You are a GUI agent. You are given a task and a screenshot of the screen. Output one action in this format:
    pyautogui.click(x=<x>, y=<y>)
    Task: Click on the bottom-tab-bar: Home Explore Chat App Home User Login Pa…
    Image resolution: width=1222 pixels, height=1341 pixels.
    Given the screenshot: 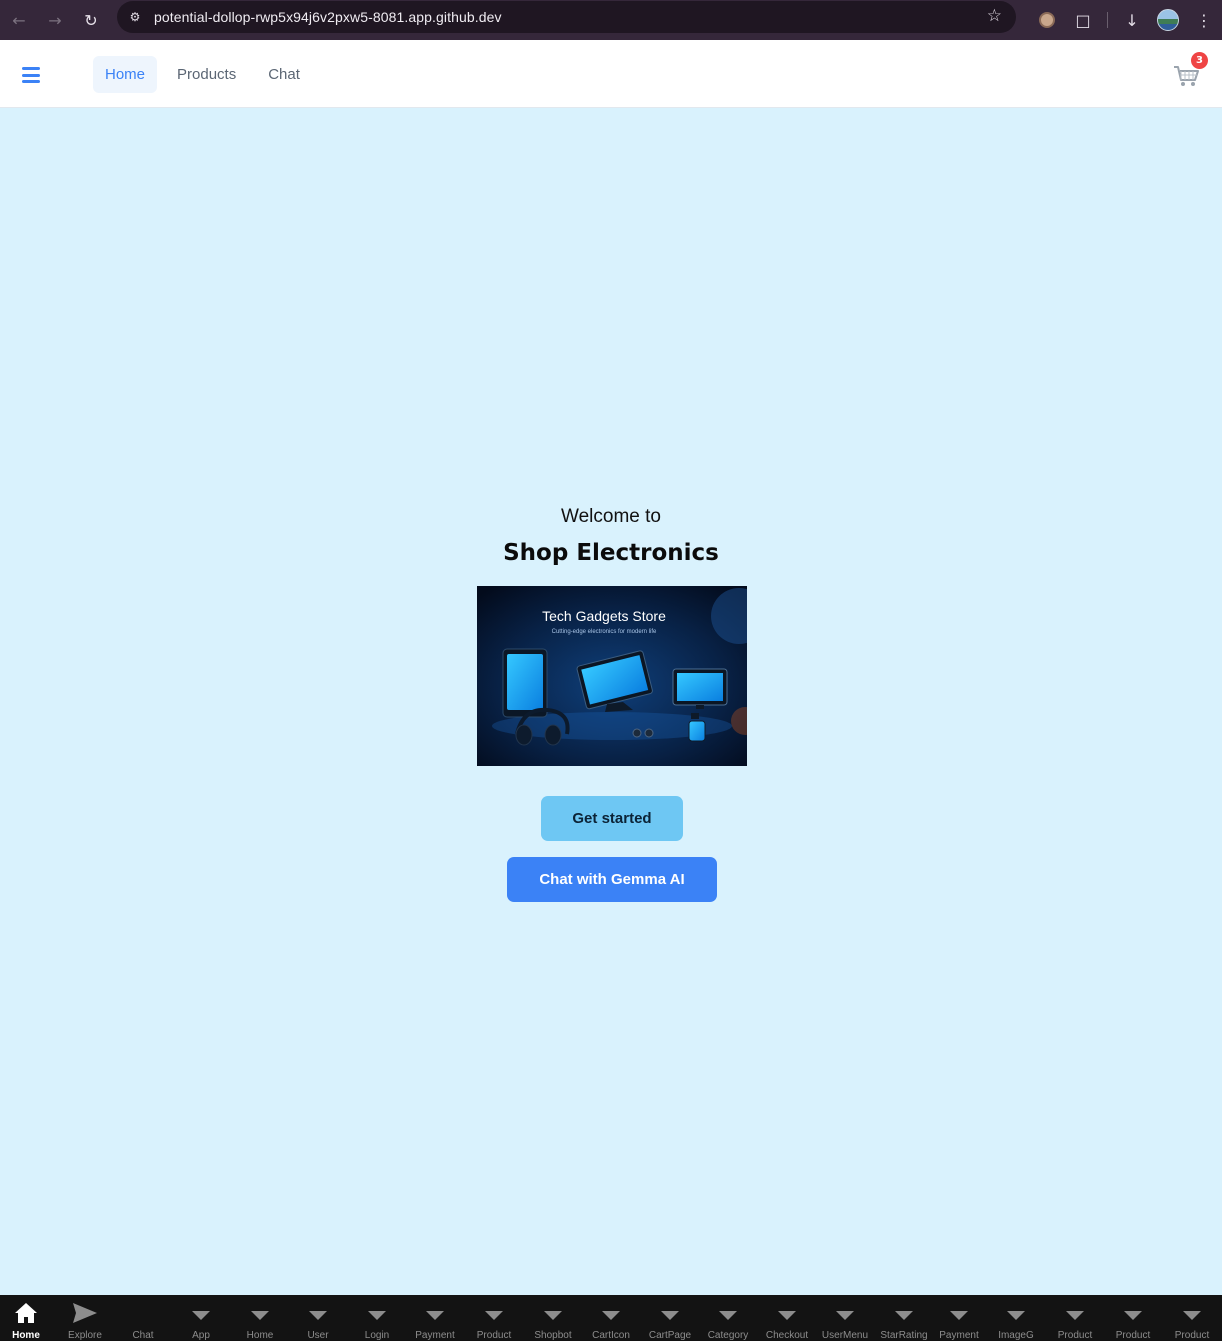 What is the action you would take?
    pyautogui.click(x=611, y=1318)
    